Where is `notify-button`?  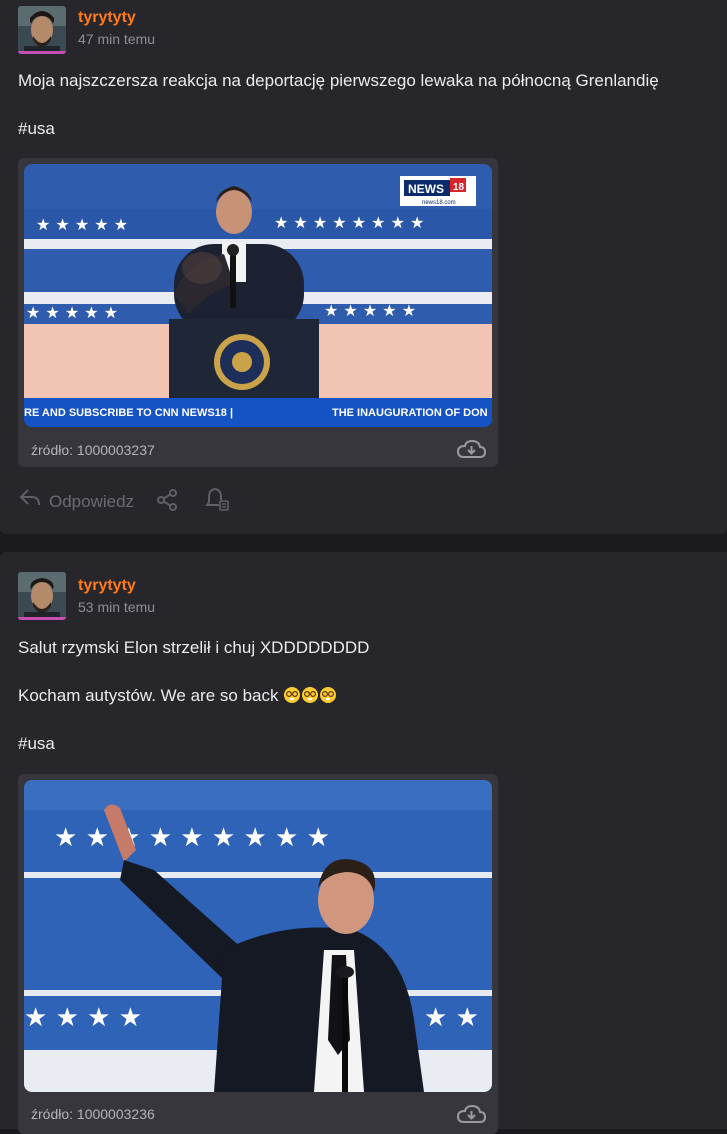 notify-button is located at coordinates (217, 501).